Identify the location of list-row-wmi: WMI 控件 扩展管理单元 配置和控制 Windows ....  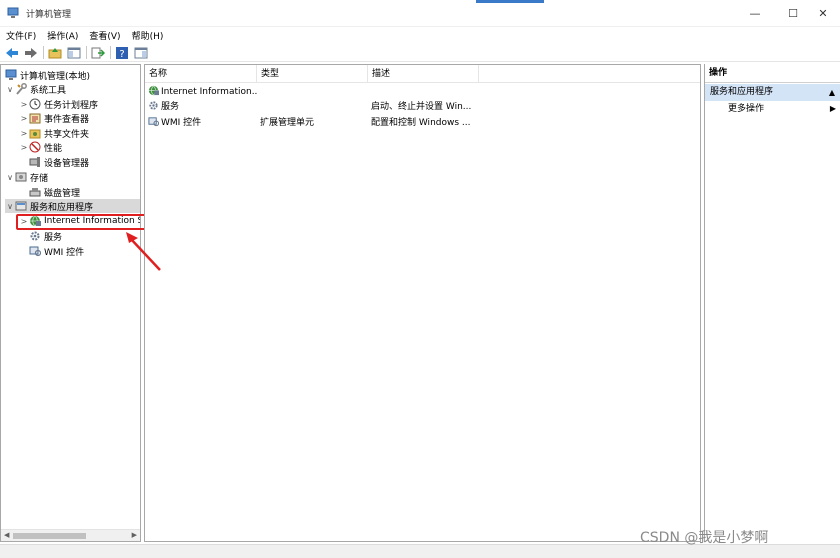
(422, 123).